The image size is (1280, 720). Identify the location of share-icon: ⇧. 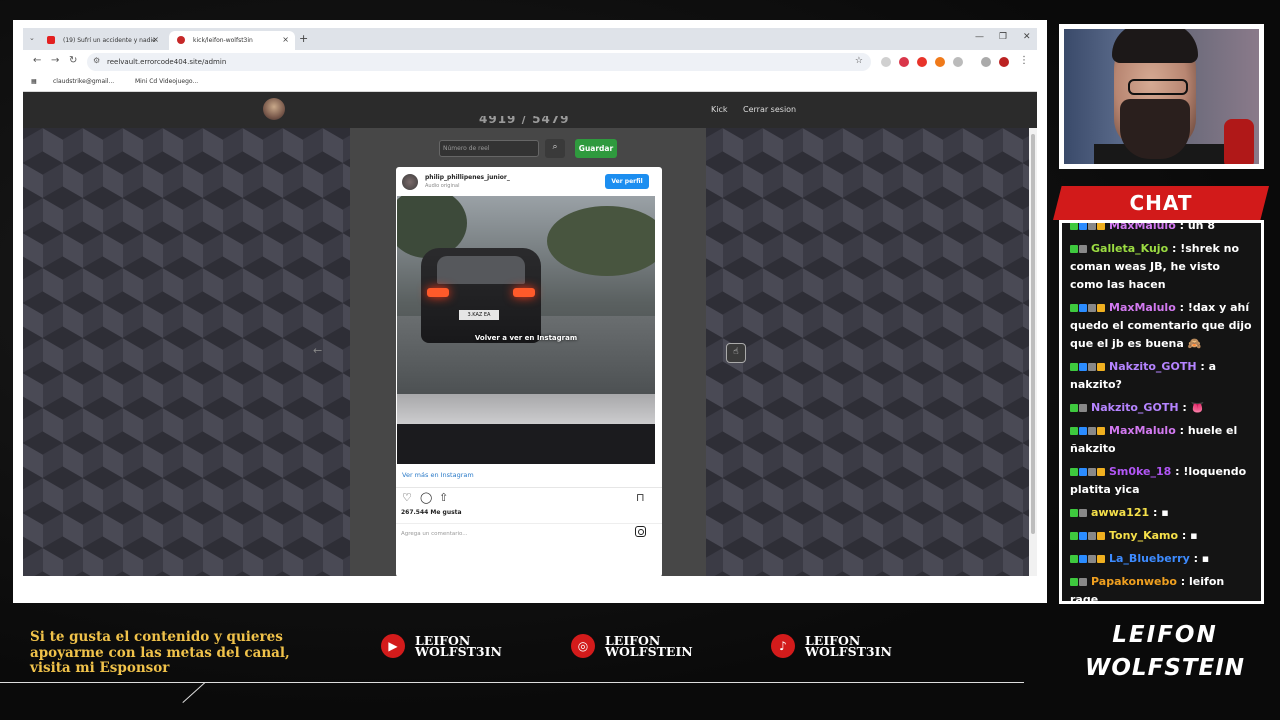
(443, 497).